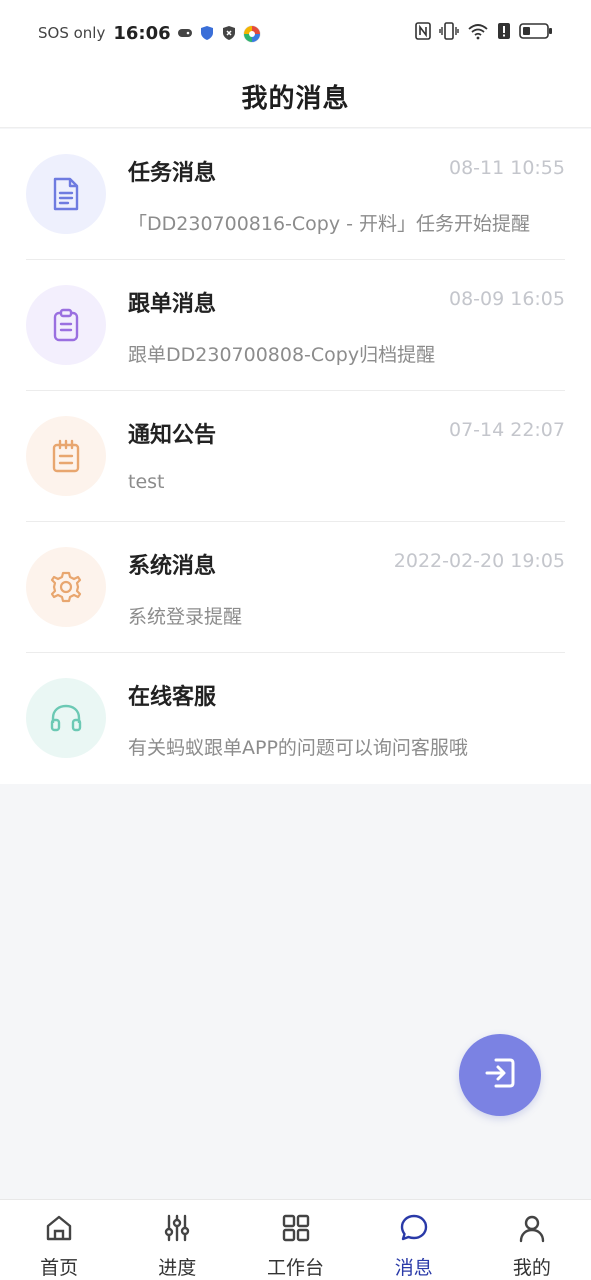 Image resolution: width=591 pixels, height=1280 pixels. Describe the element at coordinates (296, 1268) in the screenshot. I see `tab-label: 工作台` at that location.